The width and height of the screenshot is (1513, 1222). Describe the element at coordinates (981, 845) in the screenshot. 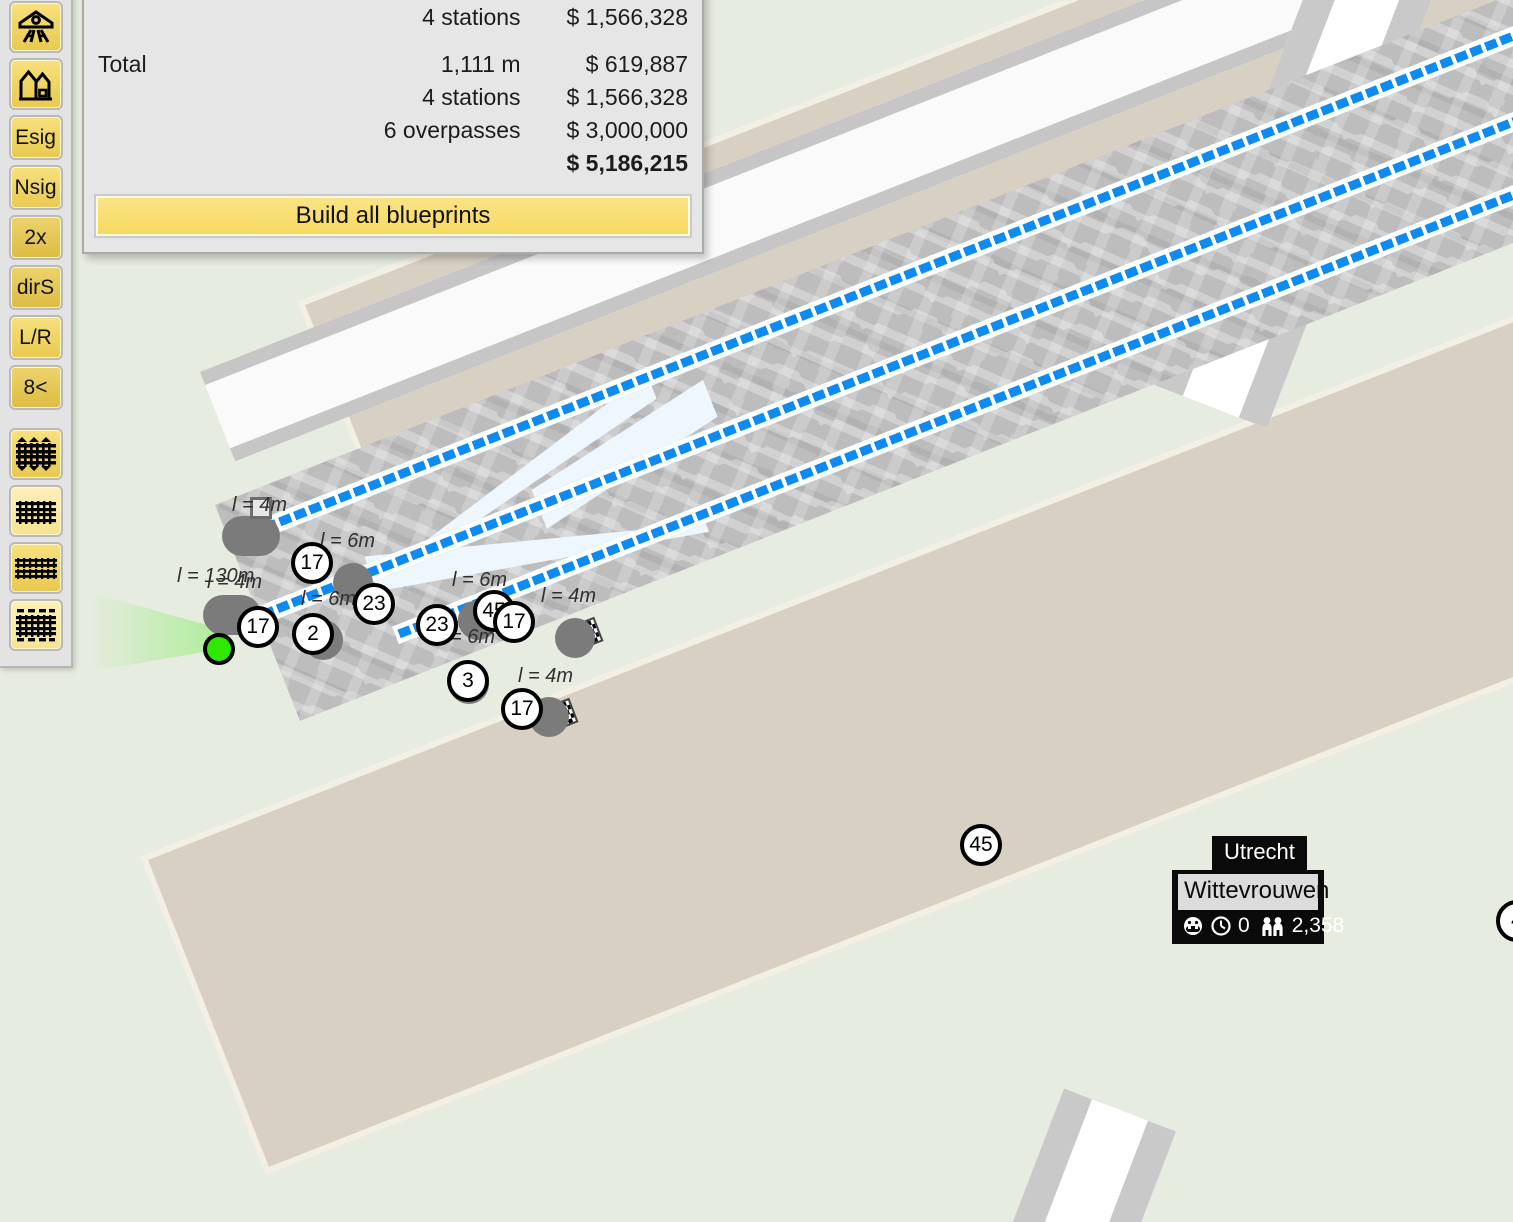

I see `track-node-badge: 45` at that location.